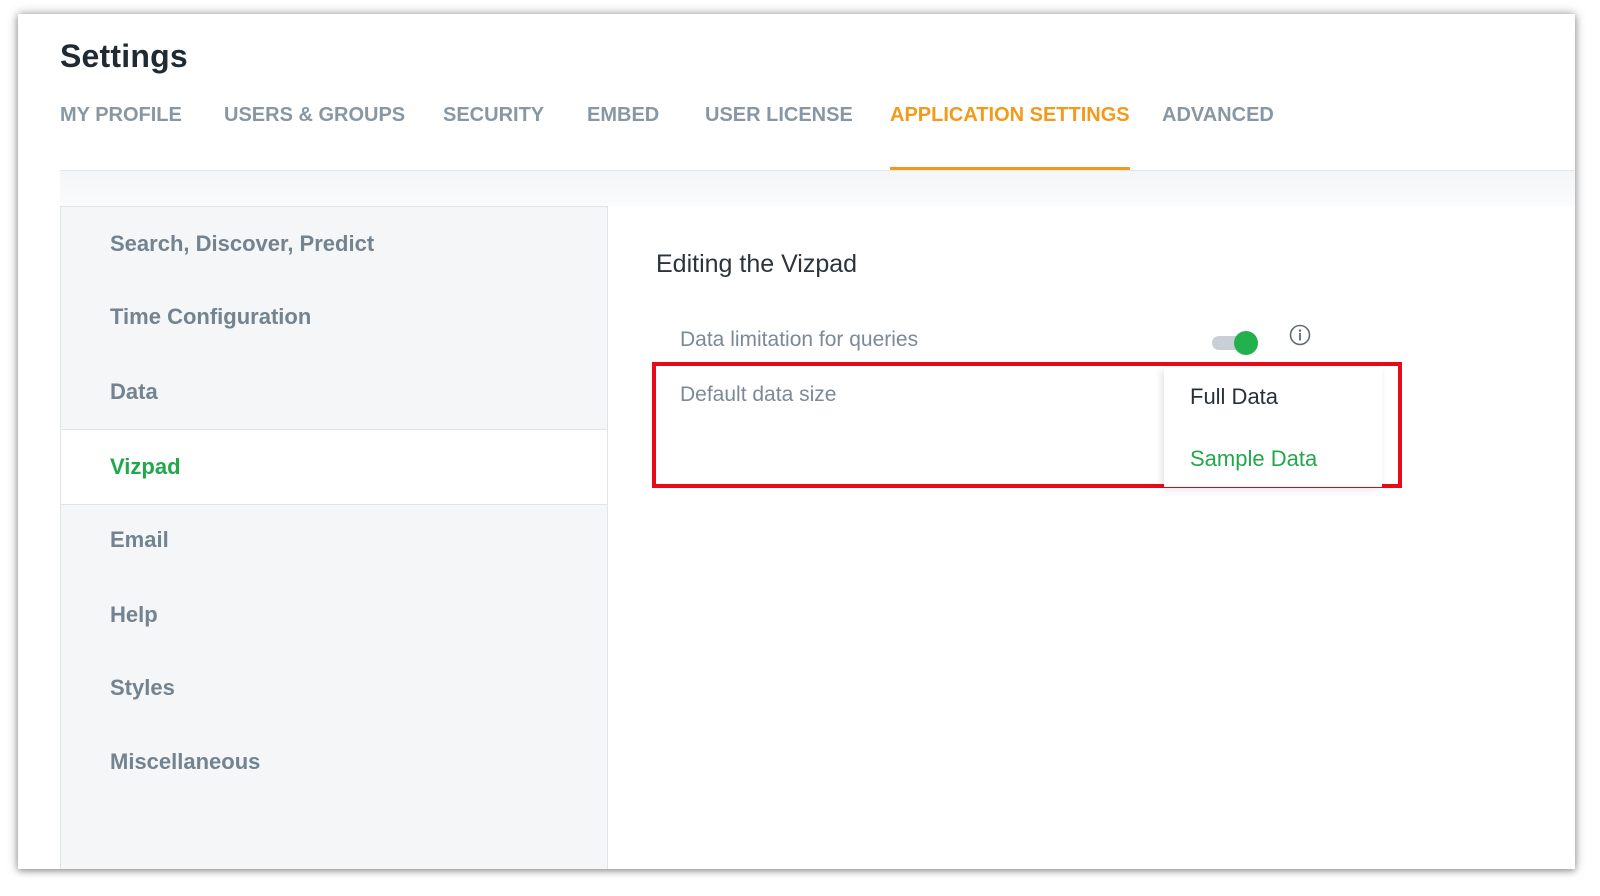 The image size is (1600, 896). I want to click on tab-security: SECURITY, so click(493, 135).